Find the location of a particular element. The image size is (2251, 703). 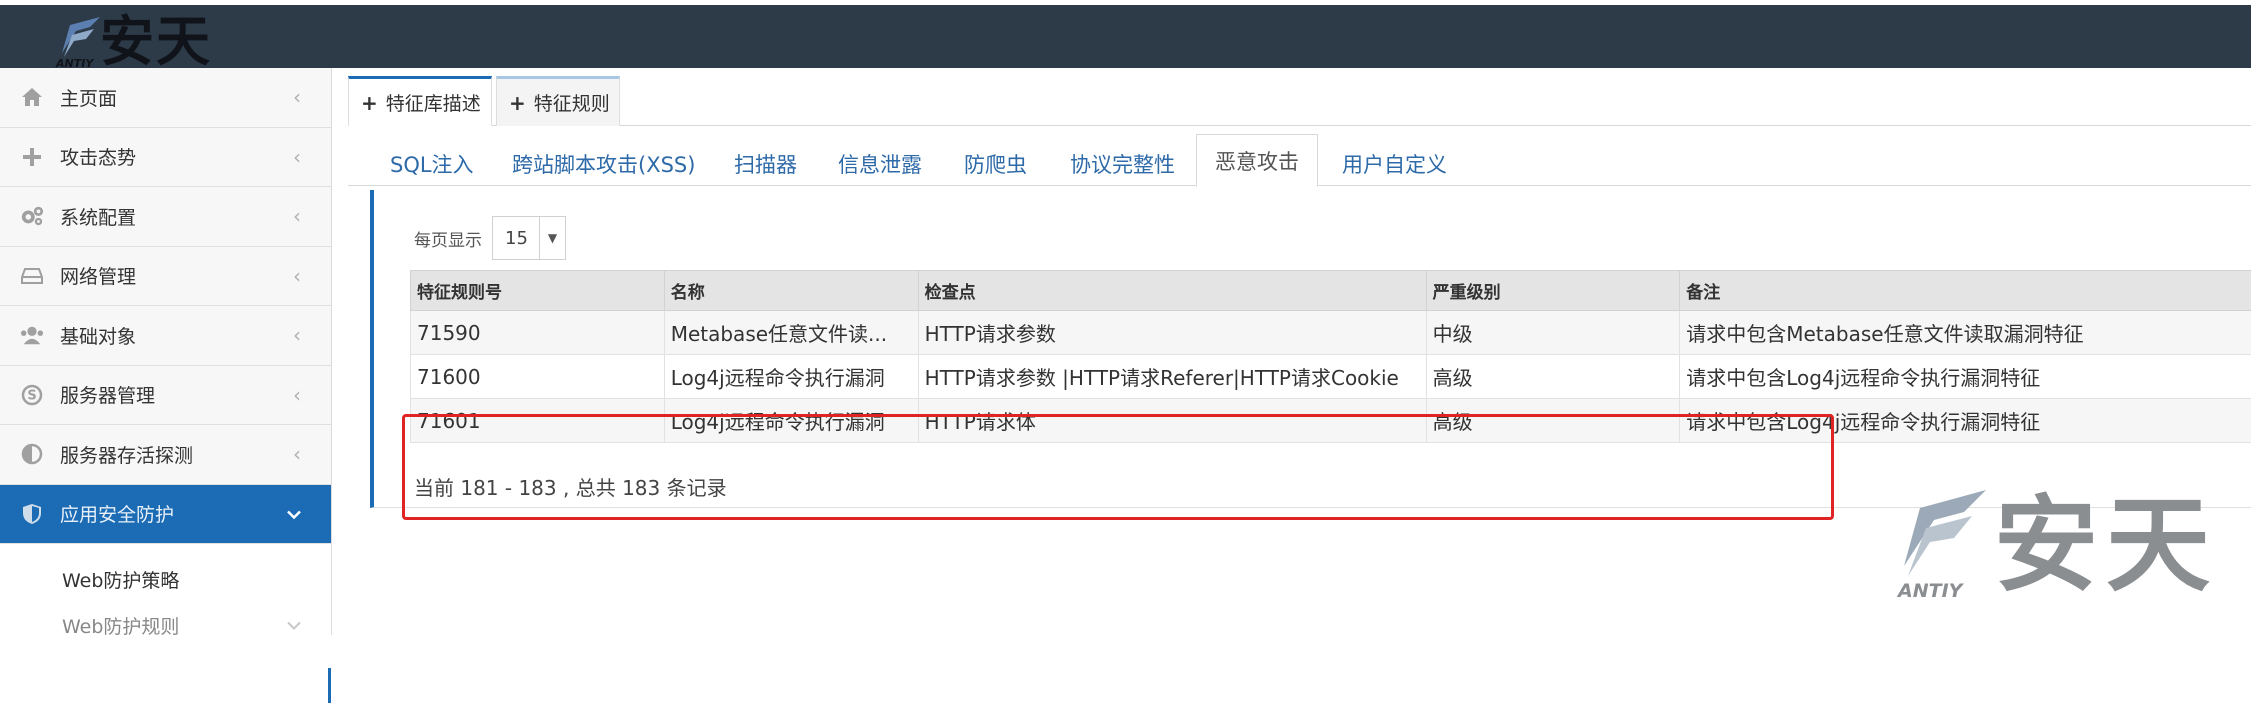

sidebar-item-attack-situation: 攻击态势 ‹ is located at coordinates (165, 158).